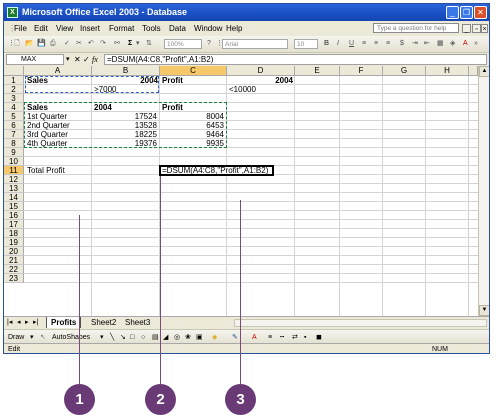 The image size is (500, 419). Describe the element at coordinates (95, 59) in the screenshot. I see `insert-function-icon: fx` at that location.